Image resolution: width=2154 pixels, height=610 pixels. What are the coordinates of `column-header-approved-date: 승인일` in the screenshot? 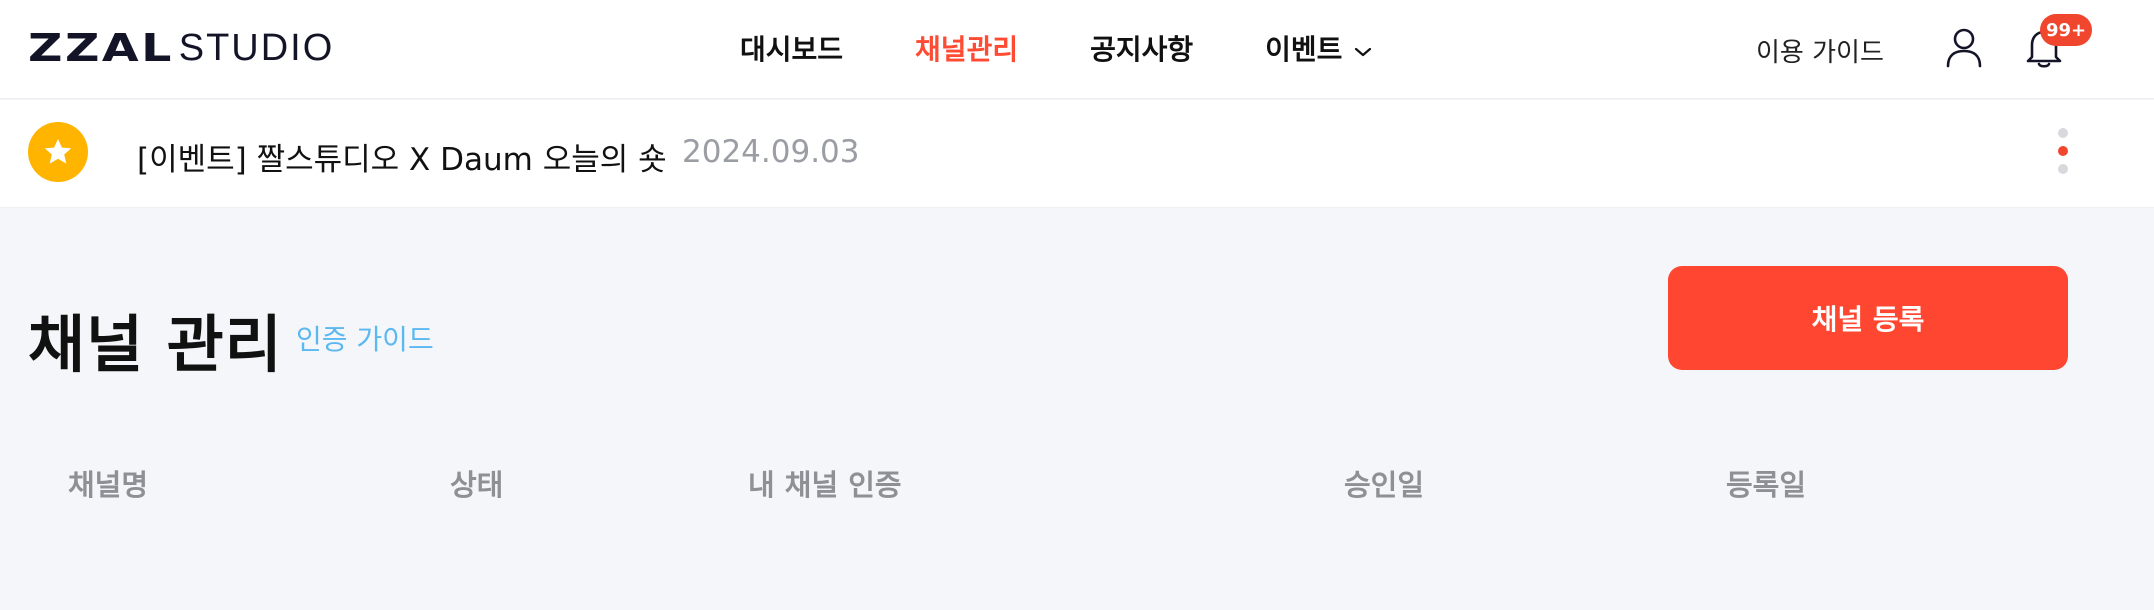 It's located at (1384, 485).